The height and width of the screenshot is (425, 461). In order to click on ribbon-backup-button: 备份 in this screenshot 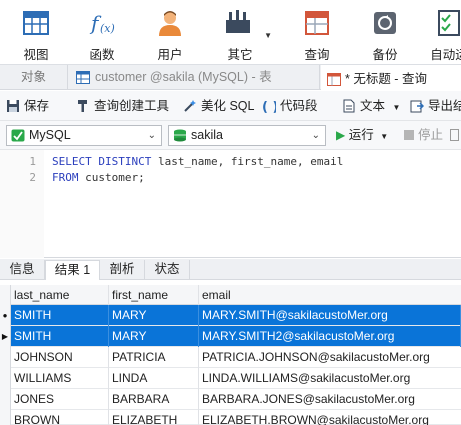, I will do `click(385, 34)`.